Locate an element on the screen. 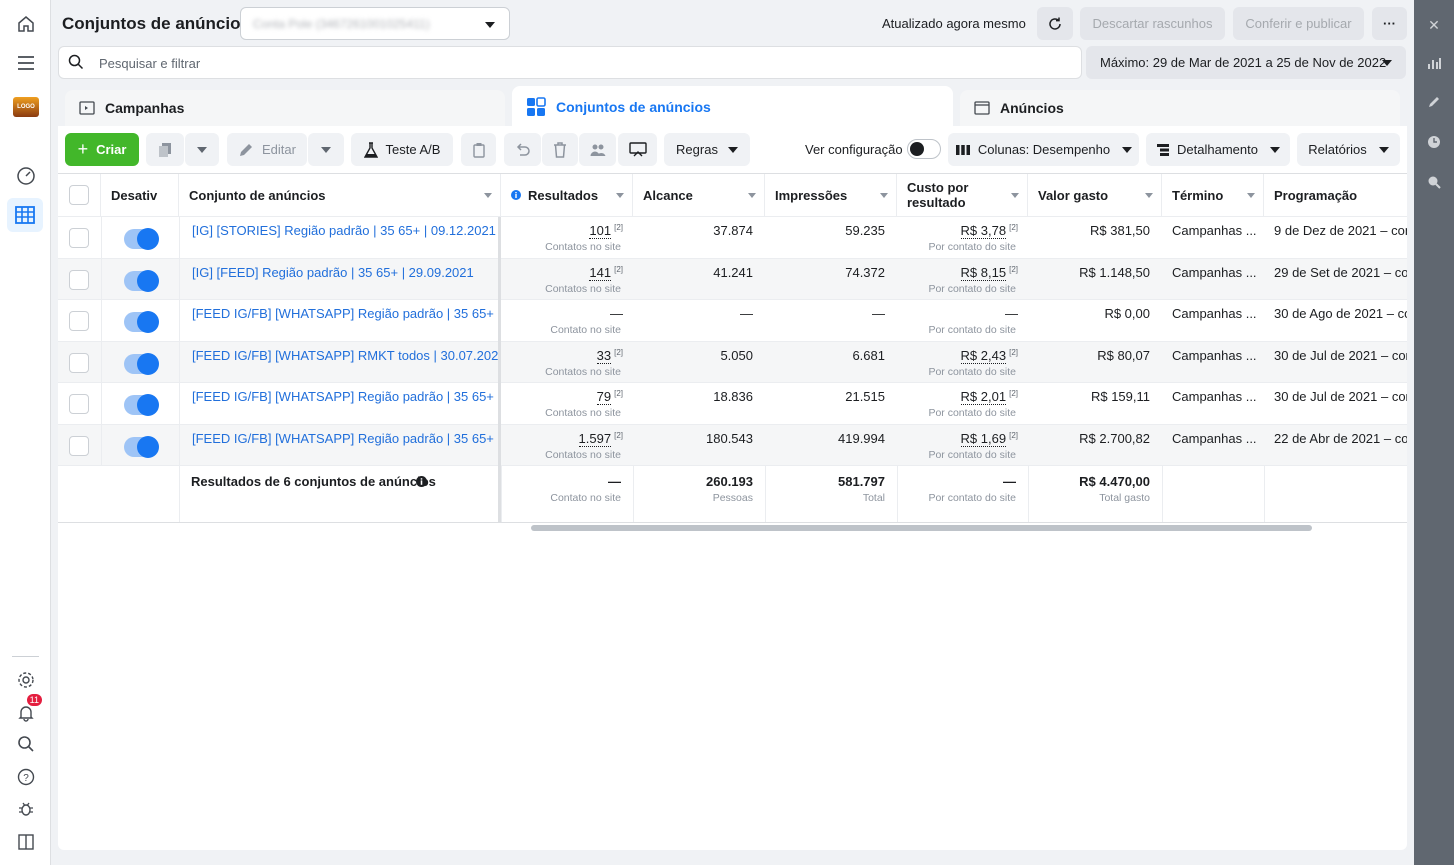  audience-button is located at coordinates (597, 149).